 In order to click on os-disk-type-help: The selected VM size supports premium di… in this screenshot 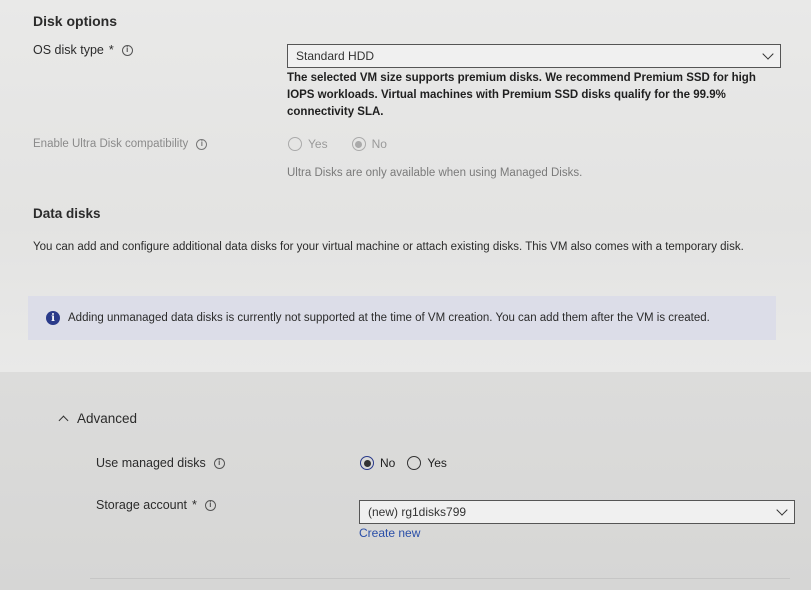, I will do `click(521, 95)`.